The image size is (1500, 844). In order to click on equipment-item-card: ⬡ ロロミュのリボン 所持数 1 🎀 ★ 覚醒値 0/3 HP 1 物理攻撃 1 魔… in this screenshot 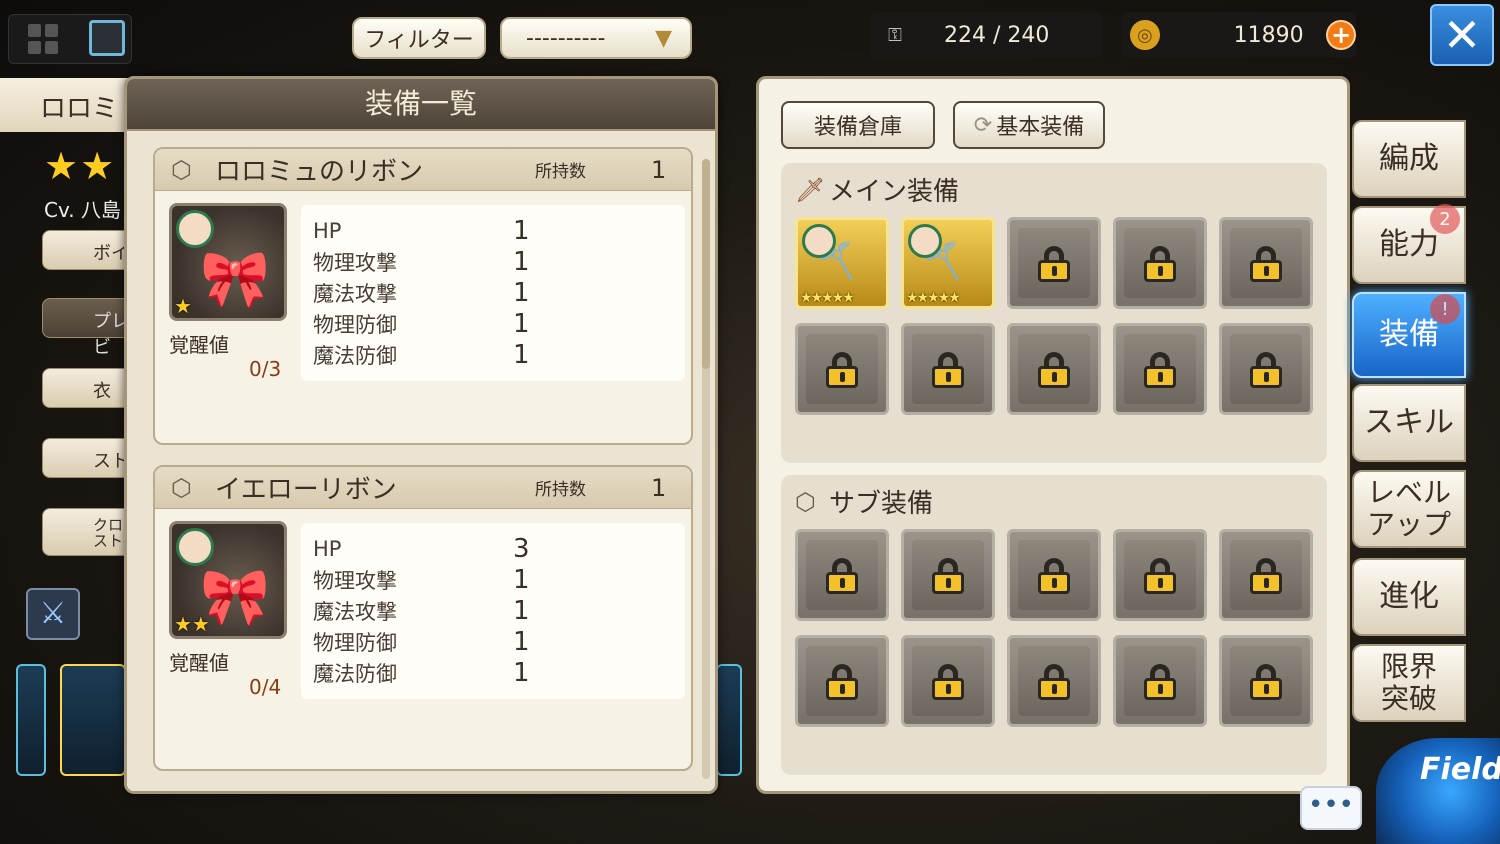, I will do `click(423, 296)`.